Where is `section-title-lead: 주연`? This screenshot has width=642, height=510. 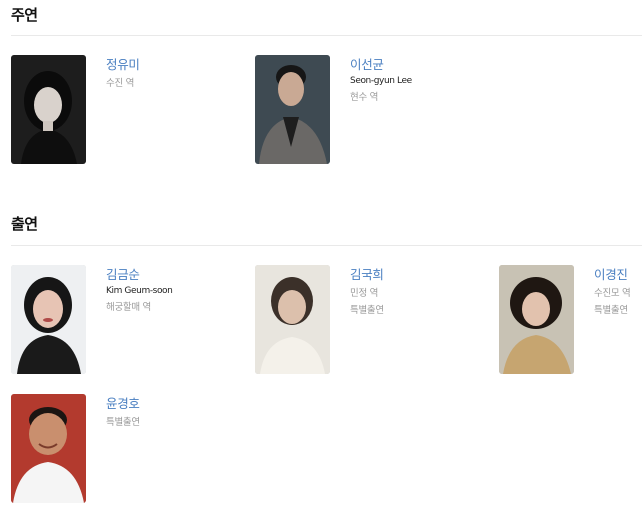 section-title-lead: 주연 is located at coordinates (24, 15).